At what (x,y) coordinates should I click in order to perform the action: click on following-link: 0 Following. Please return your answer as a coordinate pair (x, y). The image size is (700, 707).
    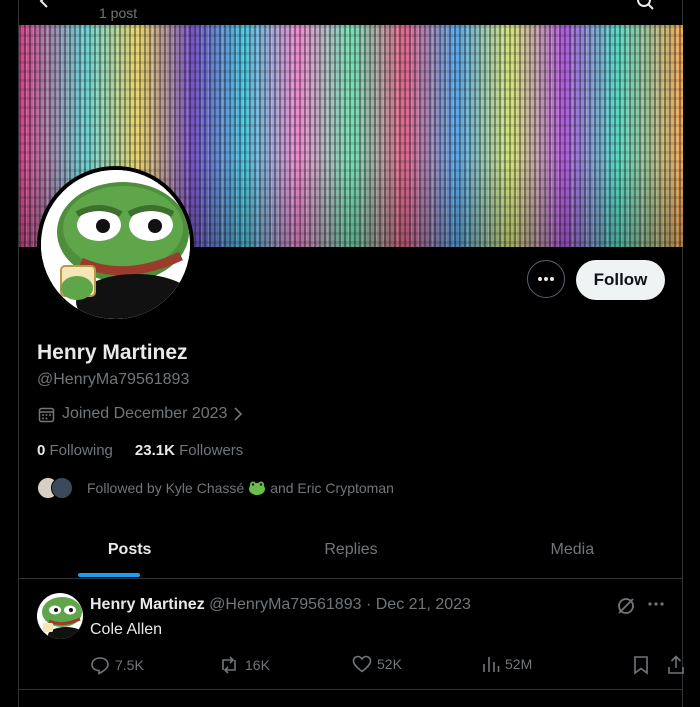
    Looking at the image, I should click on (75, 450).